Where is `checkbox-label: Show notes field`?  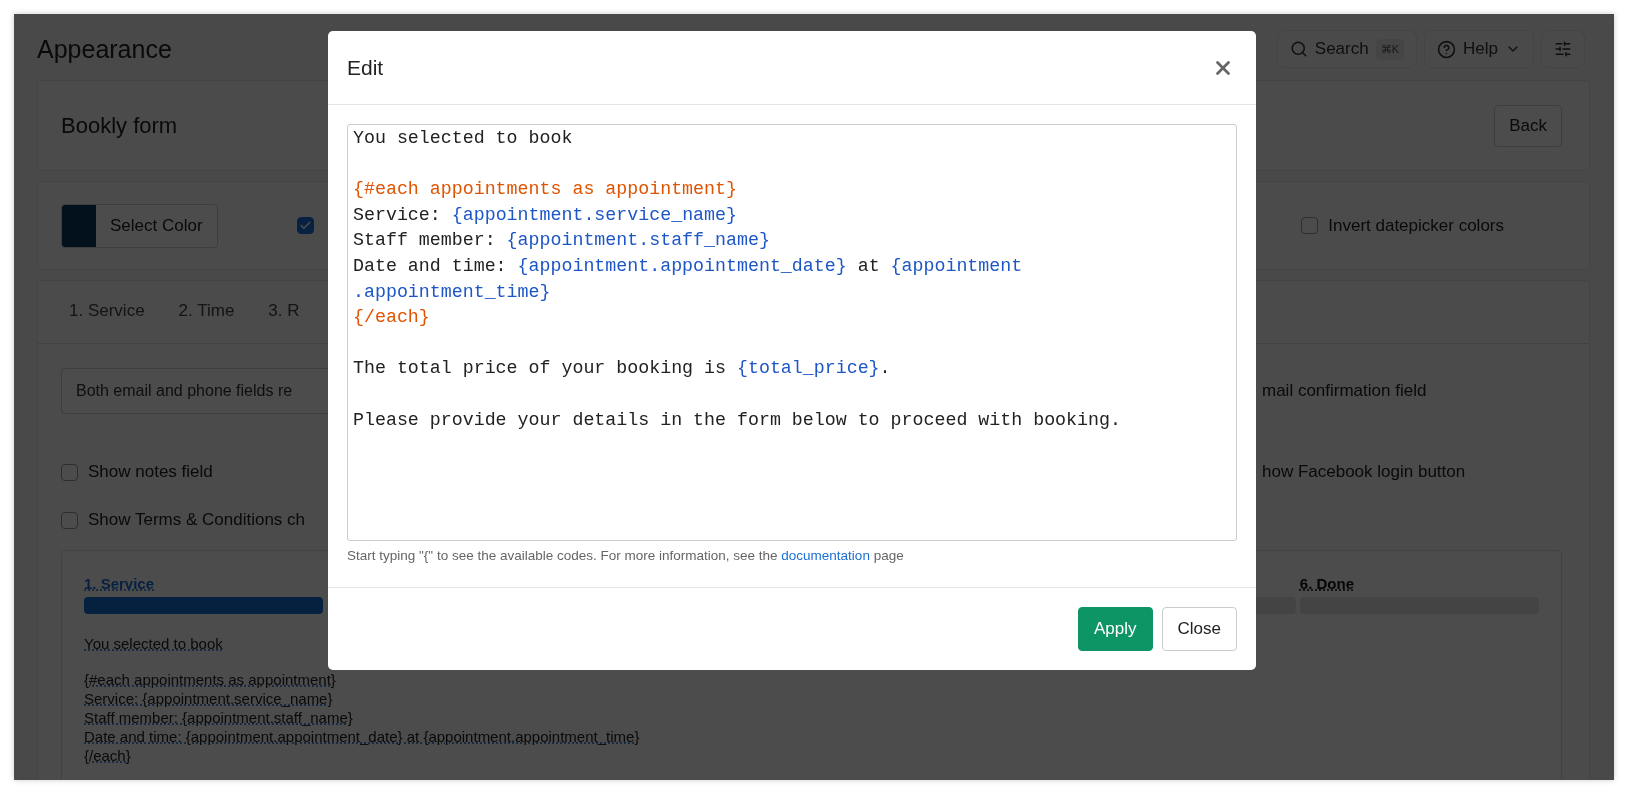 checkbox-label: Show notes field is located at coordinates (150, 472).